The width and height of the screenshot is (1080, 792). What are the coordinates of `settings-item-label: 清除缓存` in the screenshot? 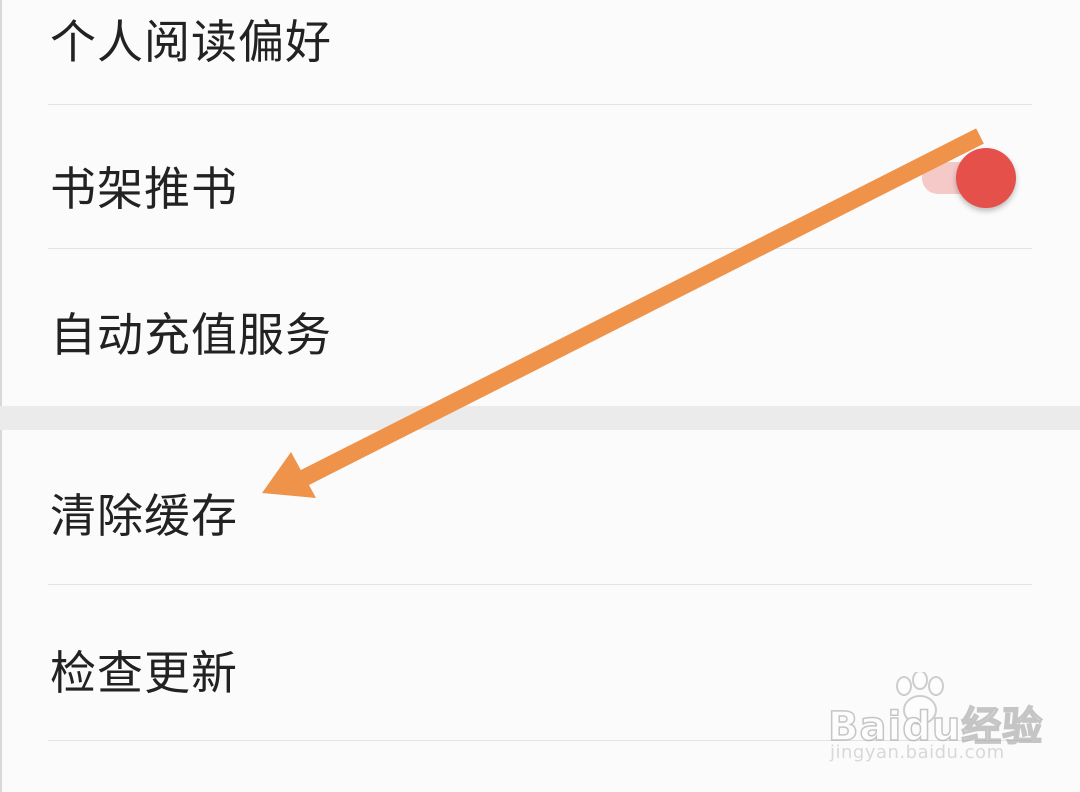 It's located at (144, 516).